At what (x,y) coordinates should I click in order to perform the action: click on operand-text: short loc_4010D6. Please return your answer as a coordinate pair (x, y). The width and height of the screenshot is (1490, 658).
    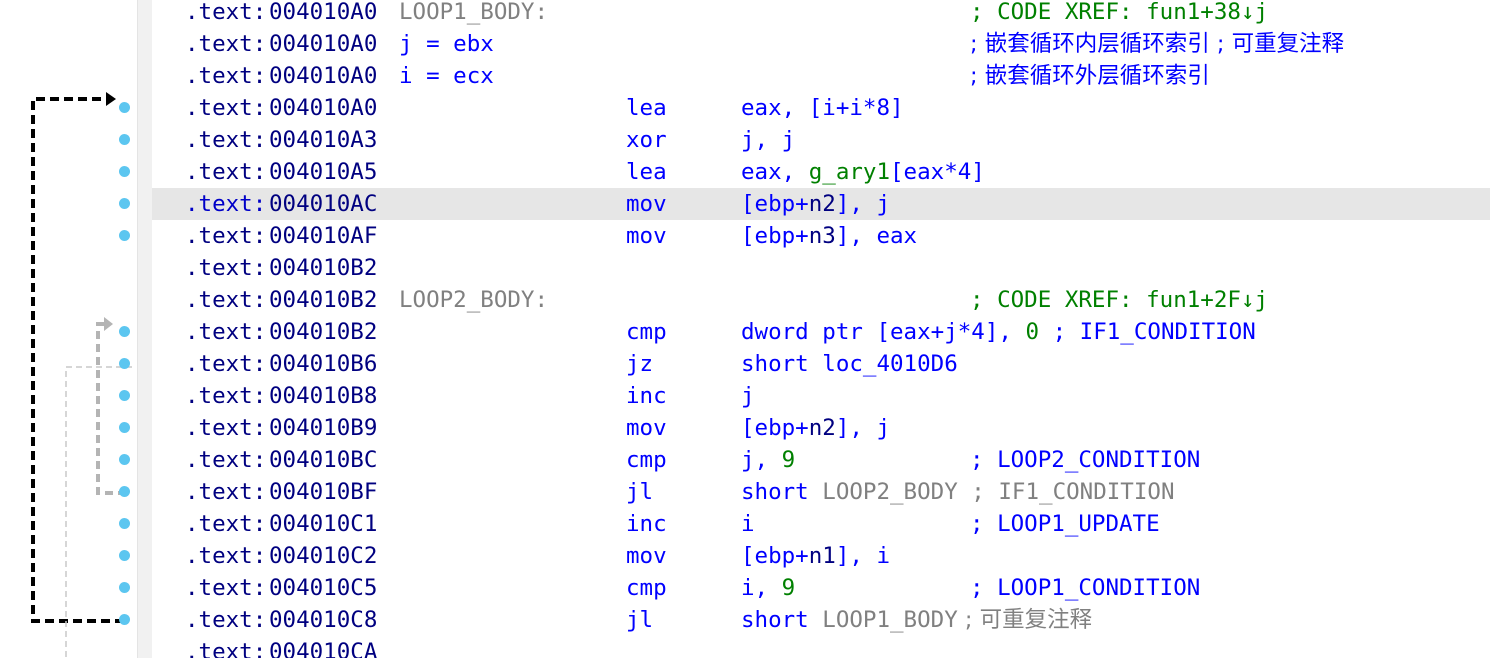
    Looking at the image, I should click on (849, 364).